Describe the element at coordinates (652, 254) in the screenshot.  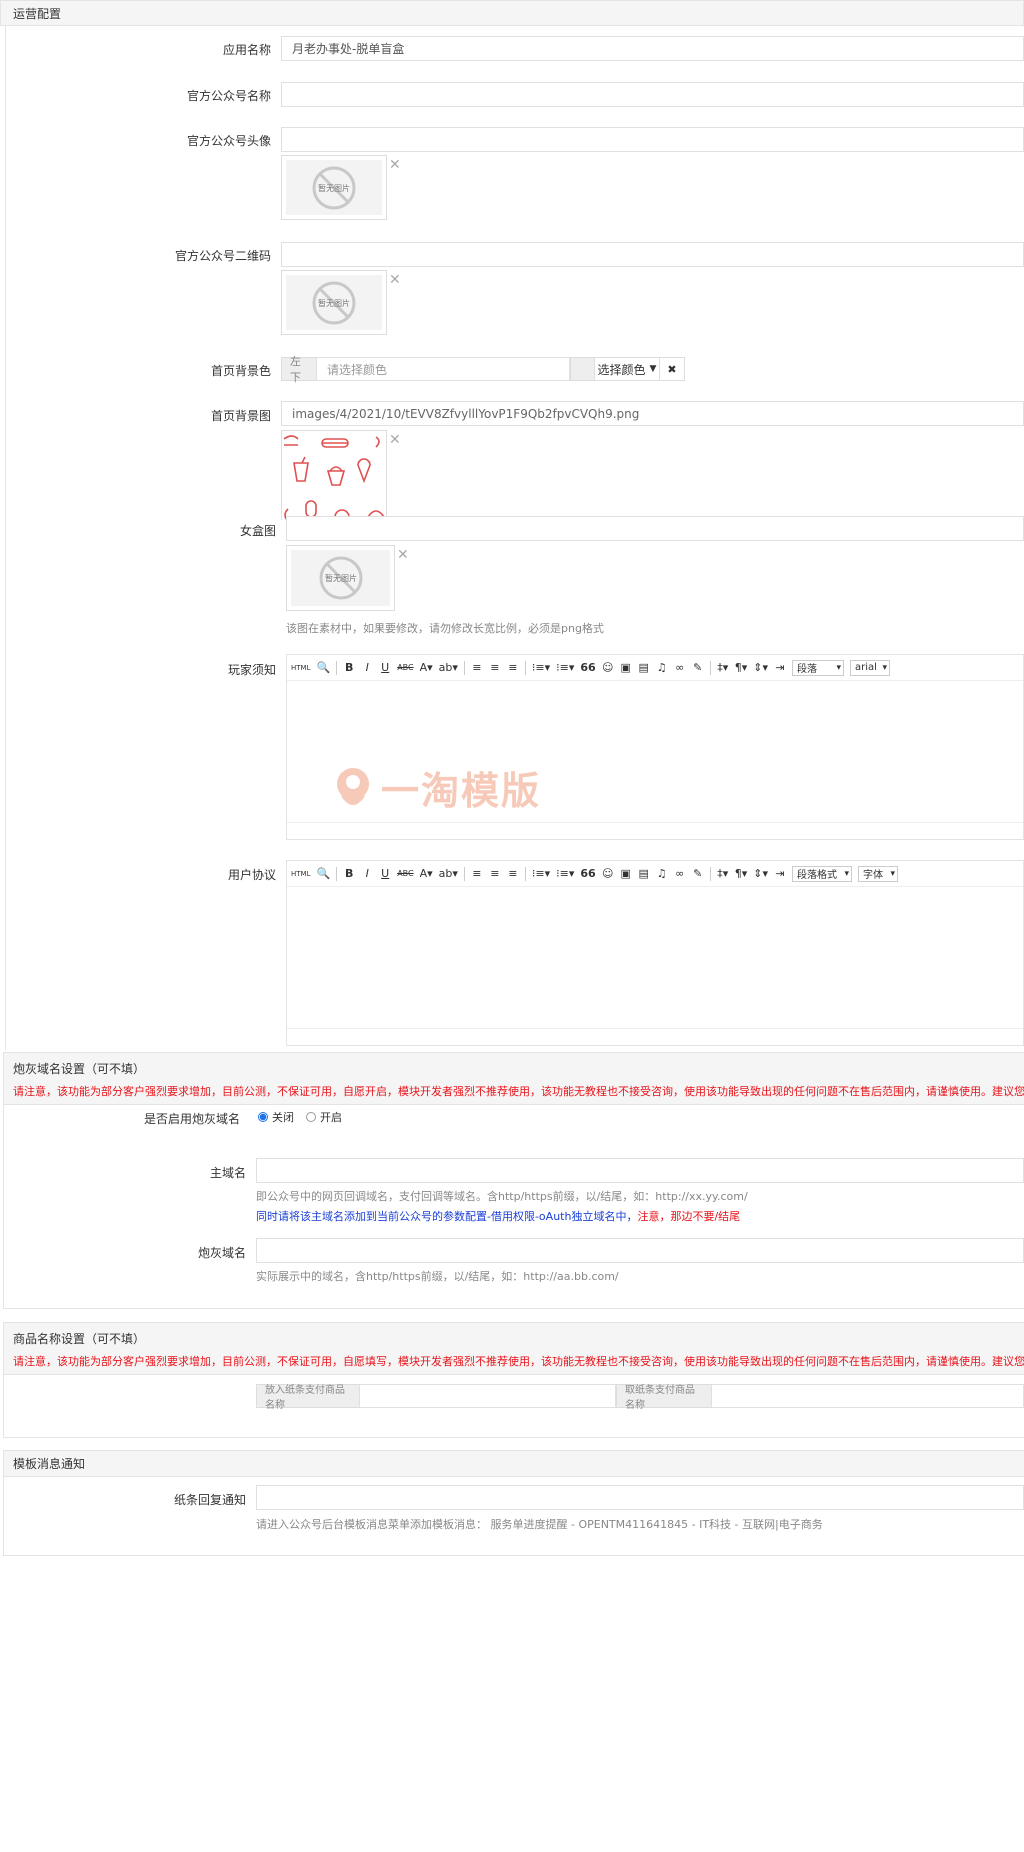
I see `official-qrcode-input` at that location.